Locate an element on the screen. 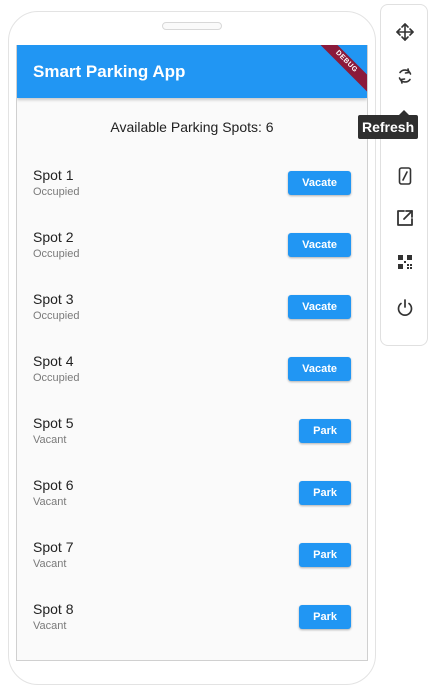 The image size is (439, 688). list-item: Spot 8 Vacant Park is located at coordinates (192, 630).